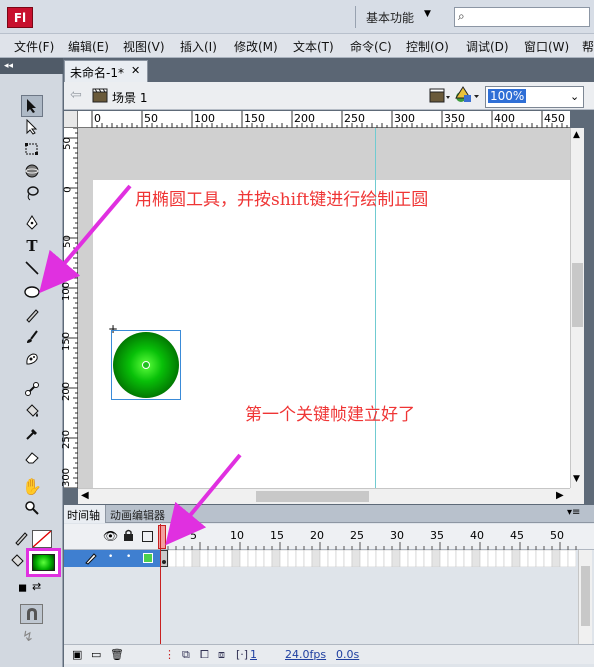 This screenshot has height=667, width=594. I want to click on frame-rate: 24.0fps, so click(305, 654).